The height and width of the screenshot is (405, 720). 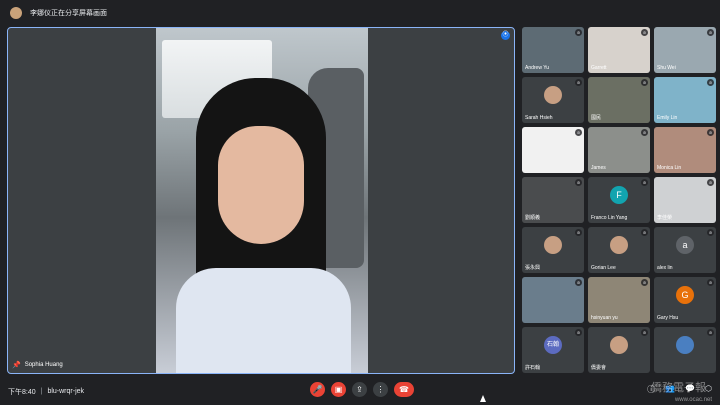 I want to click on bottom-toolbar: 下午8:40 | blu-wrqr-jek 🎤 ▣ ⇪ ⋮ ☎ ⓘ 👥 💬 ⬡, so click(x=360, y=391).